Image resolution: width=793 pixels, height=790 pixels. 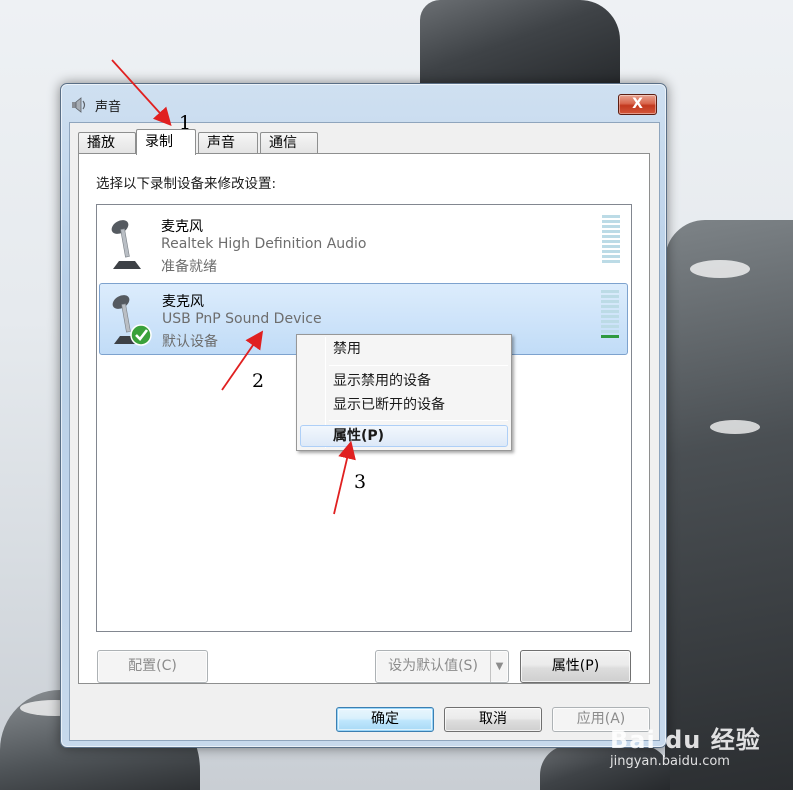 What do you see at coordinates (159, 142) in the screenshot?
I see `tab-label: 录制` at bounding box center [159, 142].